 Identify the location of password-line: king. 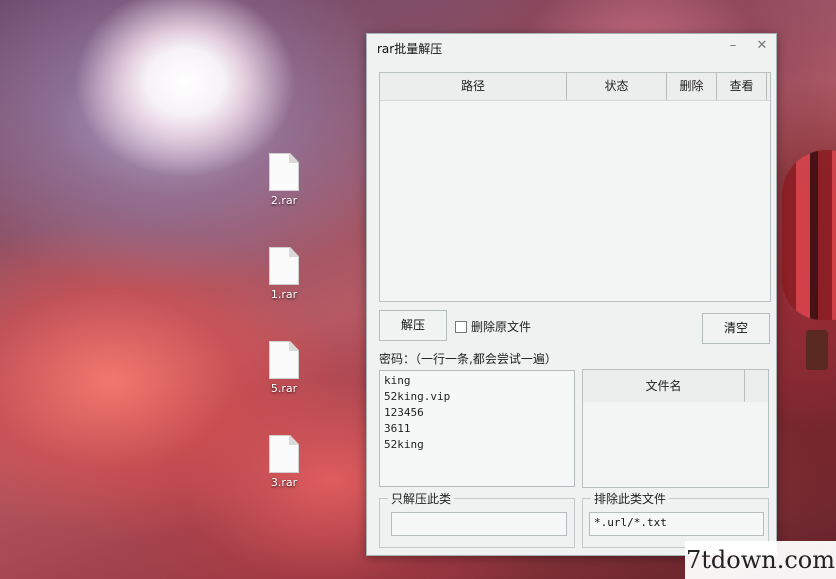
(397, 380).